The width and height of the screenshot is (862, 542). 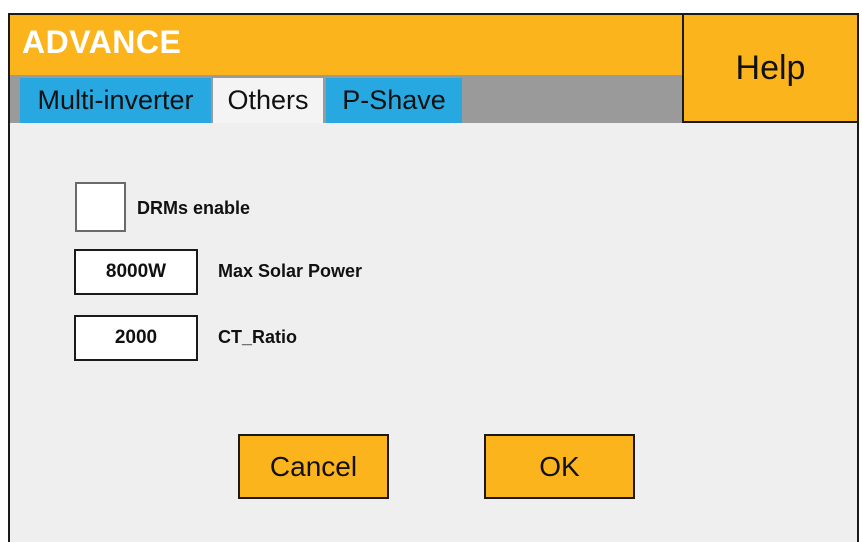 I want to click on tab-others: Others, so click(x=268, y=100).